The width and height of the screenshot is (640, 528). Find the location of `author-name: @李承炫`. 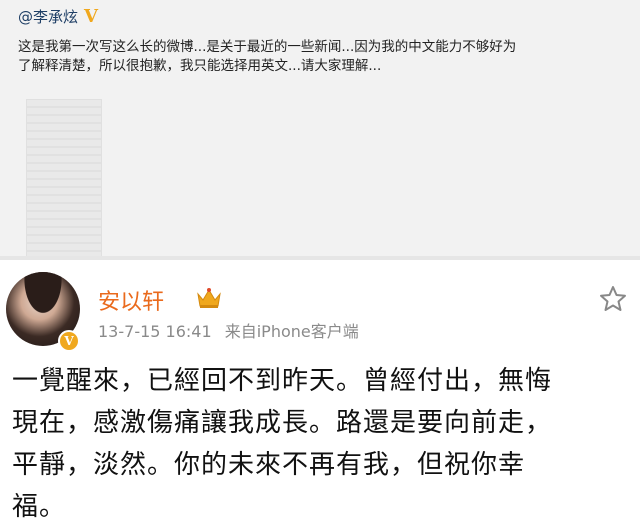

author-name: @李承炫 is located at coordinates (48, 16).